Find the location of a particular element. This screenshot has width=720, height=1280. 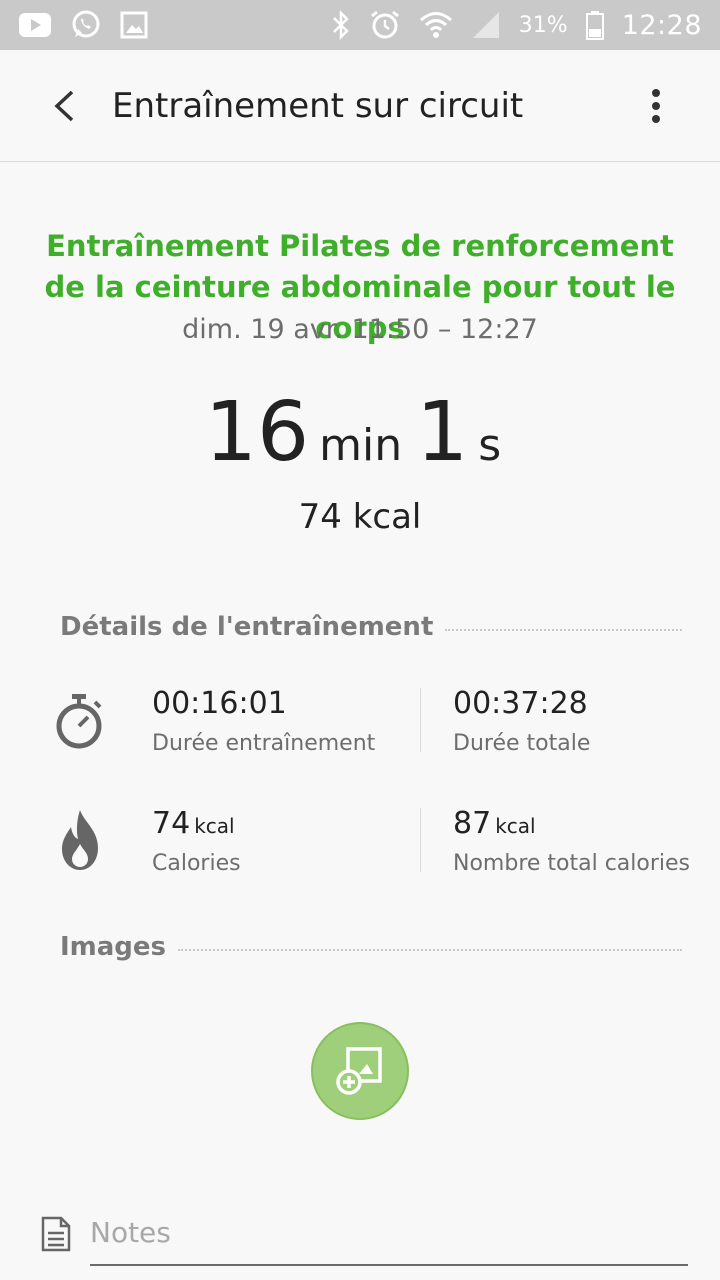

workout-duration: 16 min 1 s is located at coordinates (360, 432).